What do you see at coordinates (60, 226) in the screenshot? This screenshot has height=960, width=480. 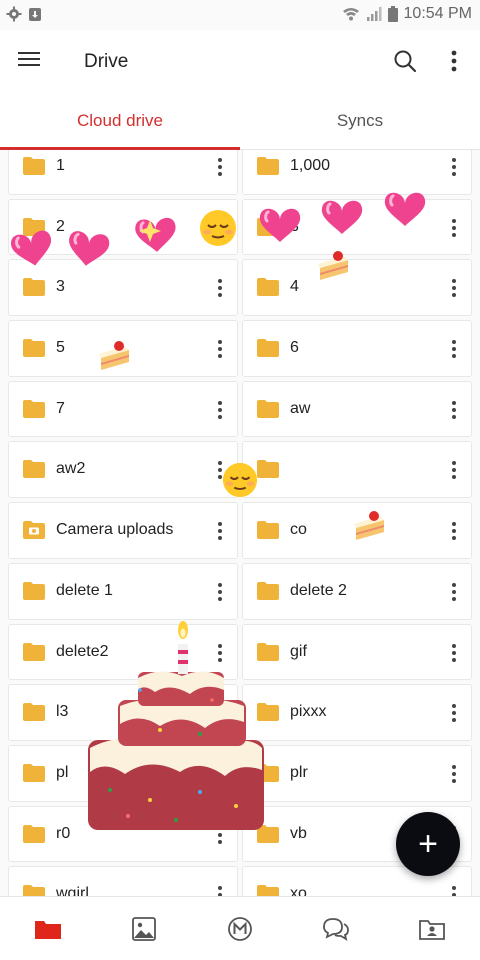 I see `folder-name: 2` at bounding box center [60, 226].